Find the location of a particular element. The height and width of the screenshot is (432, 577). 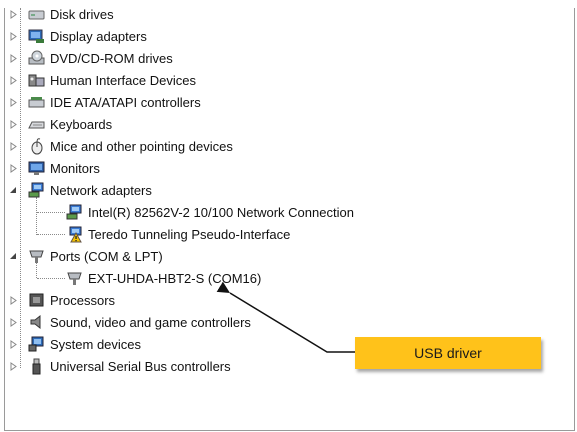

tree-item-label: IDE ATA/ATAPI controllers is located at coordinates (125, 102).